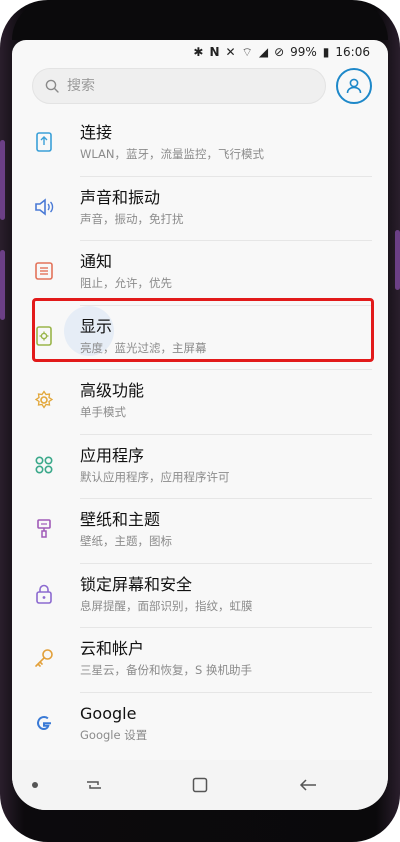 The height and width of the screenshot is (842, 400). I want to click on recent-apps-button, so click(94, 785).